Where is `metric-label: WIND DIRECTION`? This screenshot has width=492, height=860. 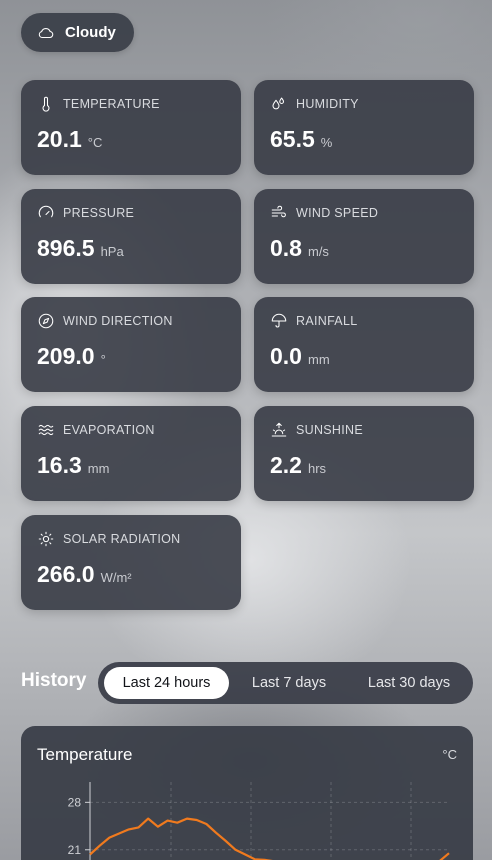
metric-label: WIND DIRECTION is located at coordinates (118, 321).